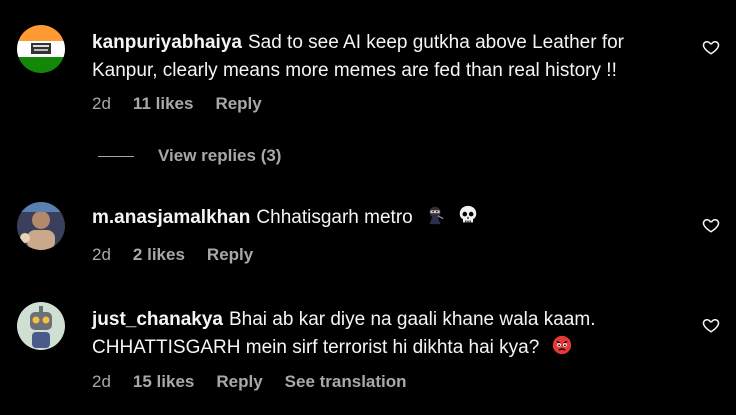  I want to click on see-translation-button: See translation, so click(346, 382).